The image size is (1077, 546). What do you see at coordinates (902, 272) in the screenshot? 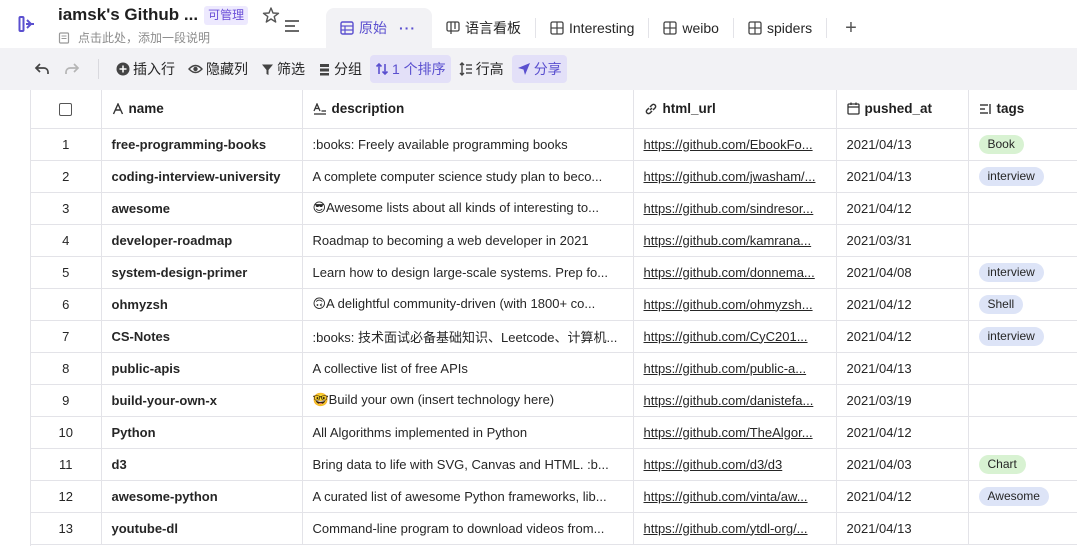
I see `pushed-at-cell: 2021/04/08` at bounding box center [902, 272].